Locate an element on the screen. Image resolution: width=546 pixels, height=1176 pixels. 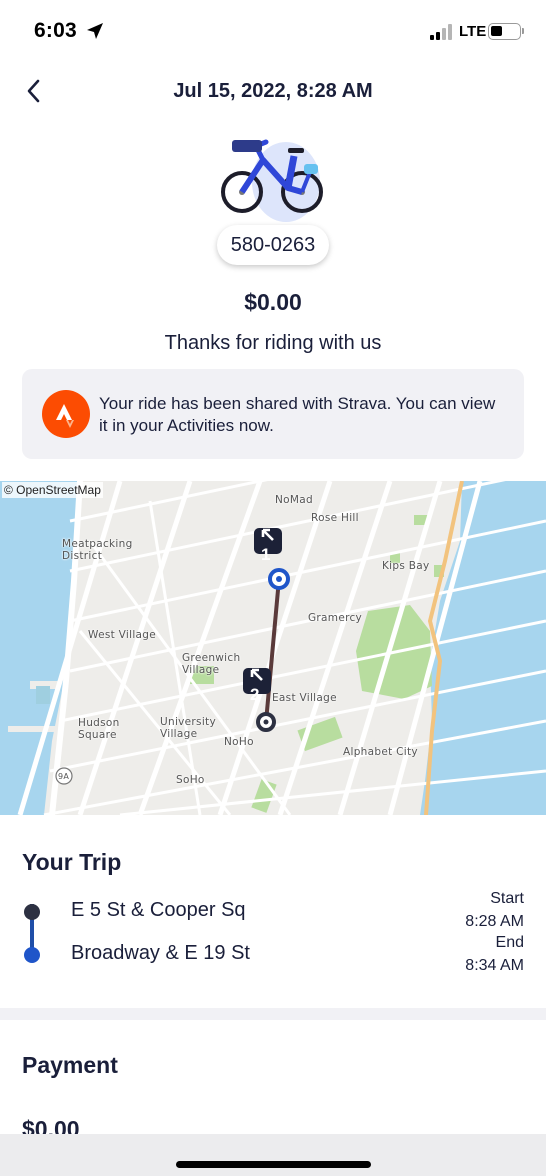
start-time: 8:28 AM is located at coordinates (494, 921).